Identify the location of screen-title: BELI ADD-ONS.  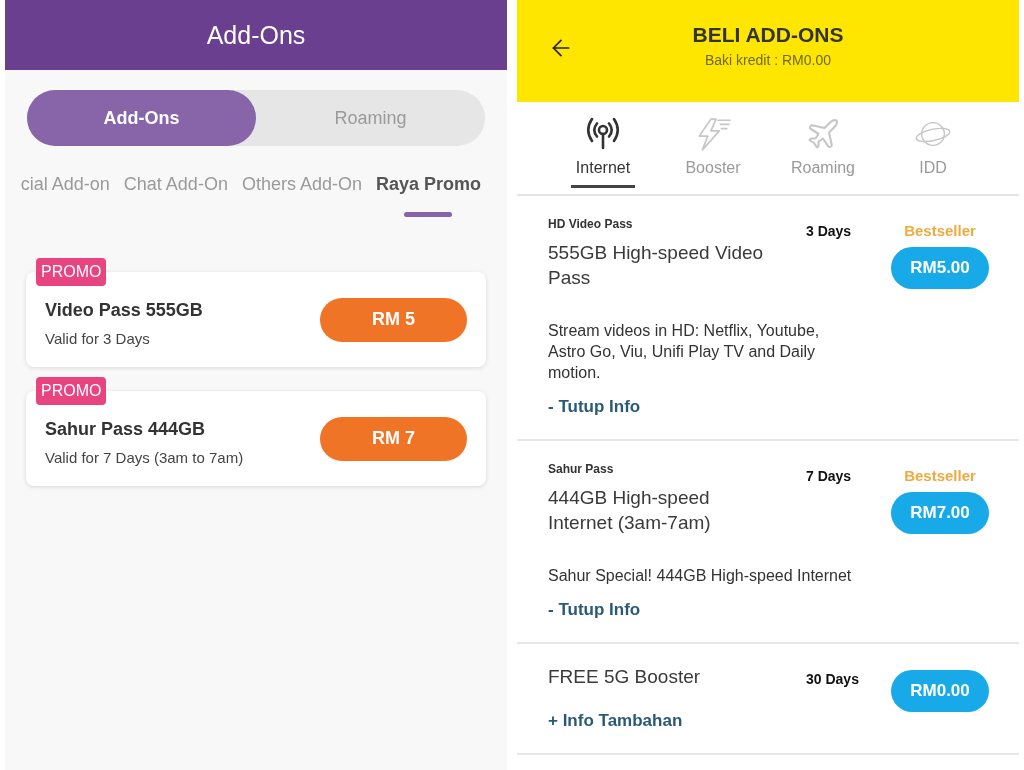
(768, 35).